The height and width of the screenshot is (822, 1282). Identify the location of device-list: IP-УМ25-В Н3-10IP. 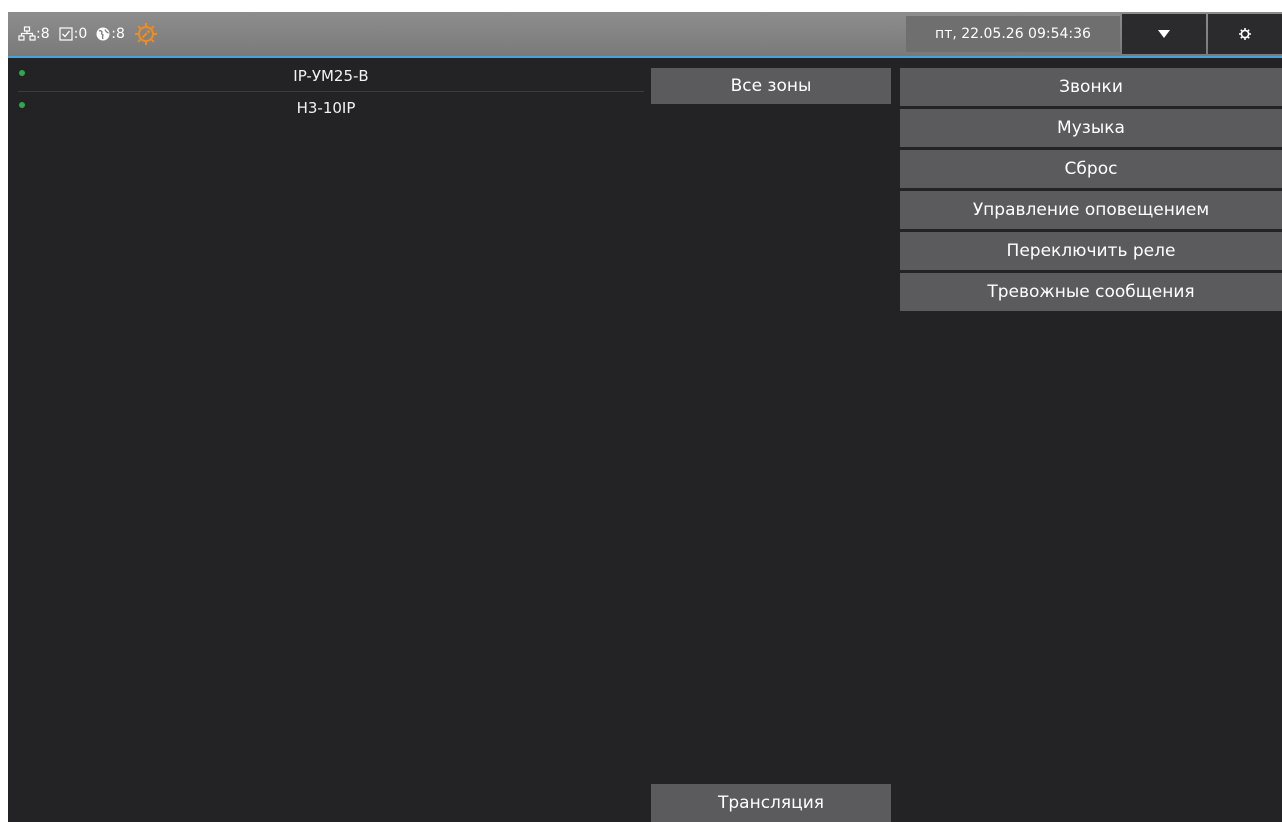
(326, 92).